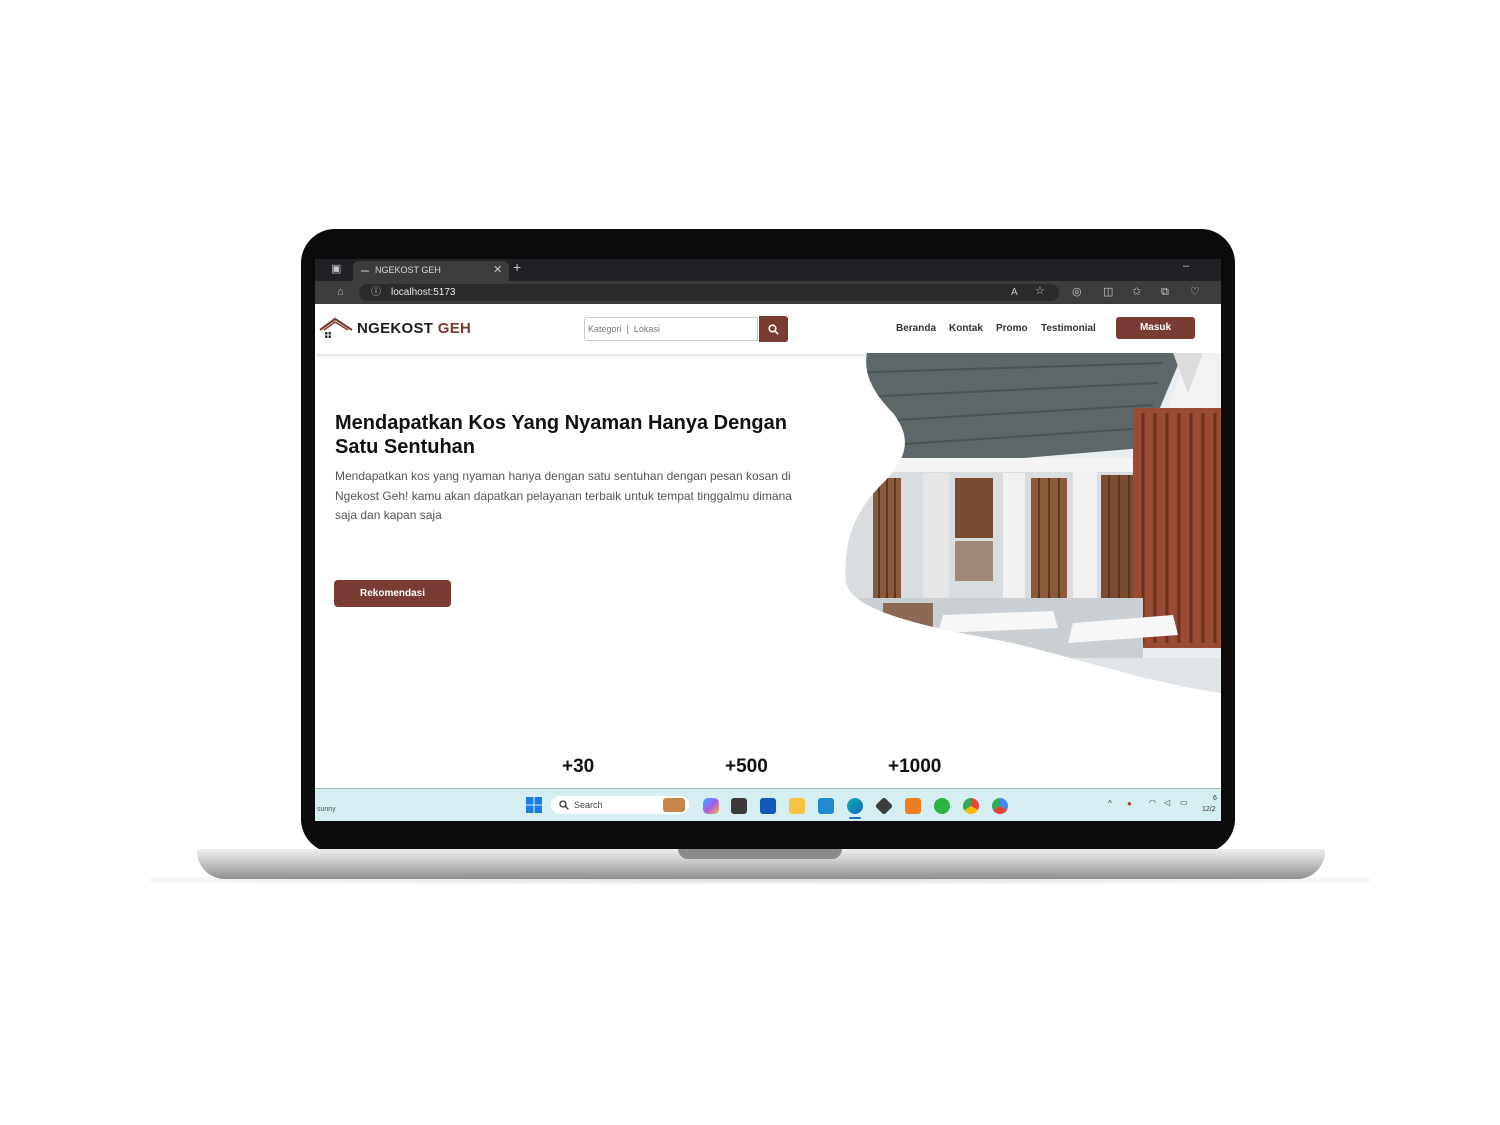 The width and height of the screenshot is (1500, 1125). Describe the element at coordinates (942, 806) in the screenshot. I see `whatsapp-icon` at that location.